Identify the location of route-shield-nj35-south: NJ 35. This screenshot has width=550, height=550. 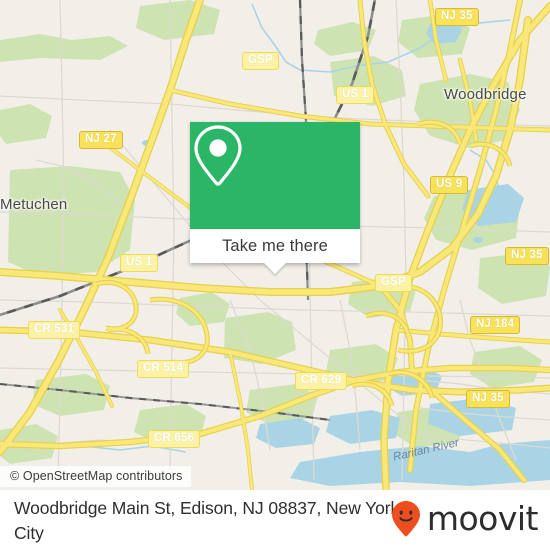
(488, 399).